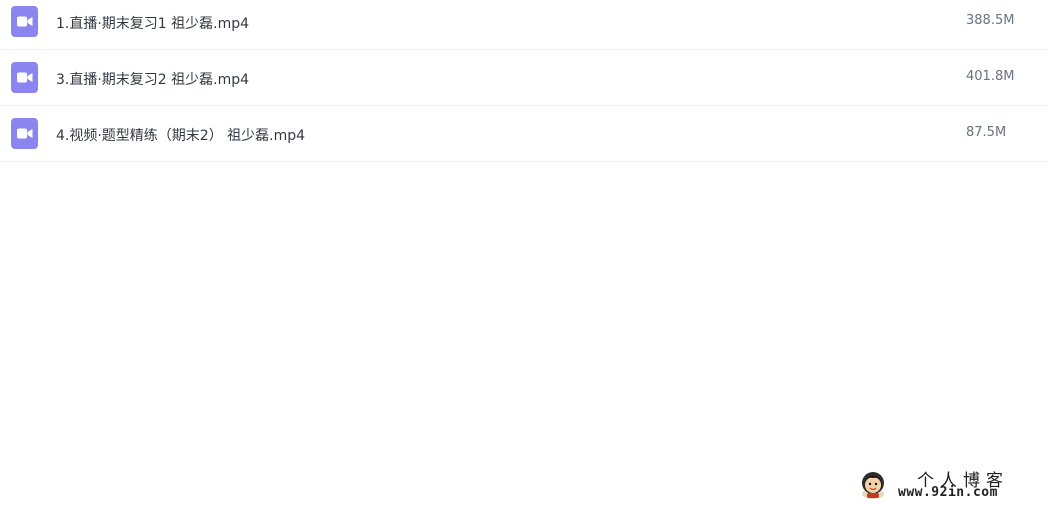 This screenshot has width=1049, height=506. I want to click on watermark: 个人博客 www.92in.com, so click(948, 484).